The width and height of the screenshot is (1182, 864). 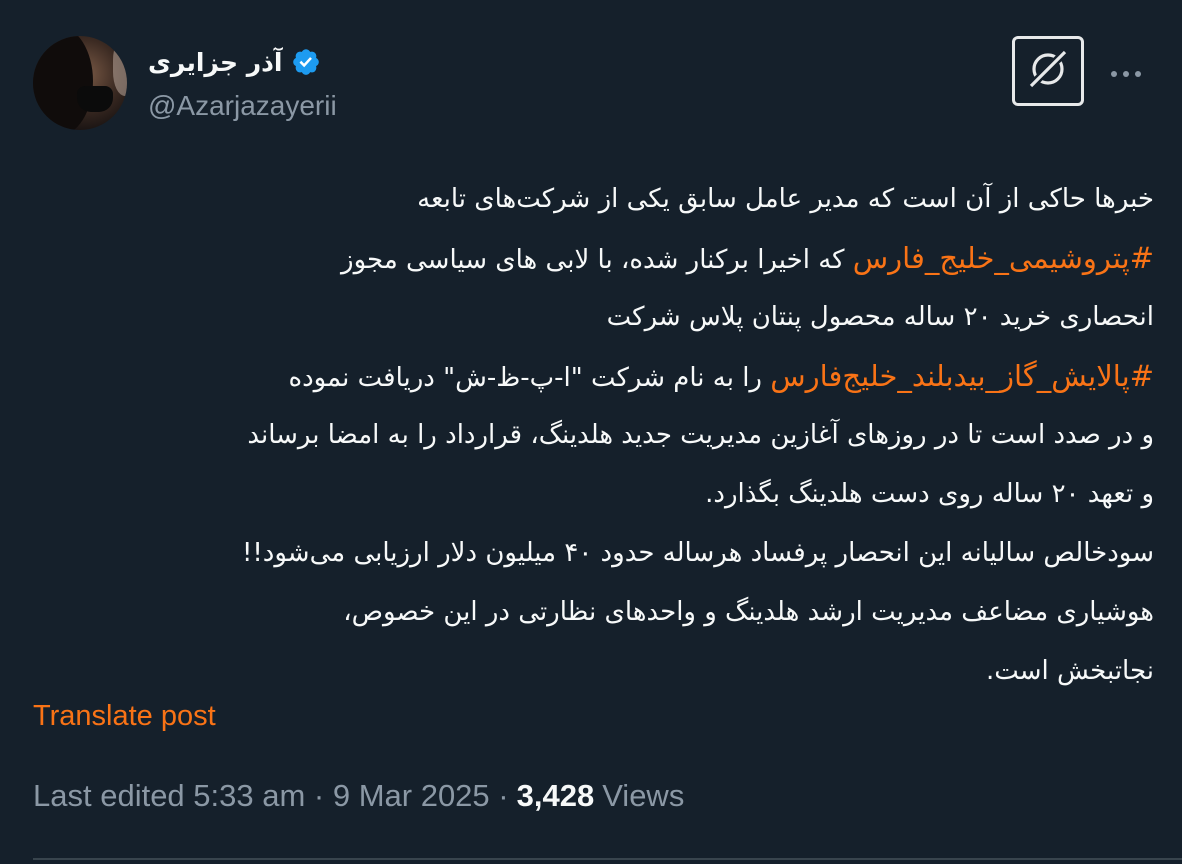 I want to click on grok-icon, so click(x=1048, y=71).